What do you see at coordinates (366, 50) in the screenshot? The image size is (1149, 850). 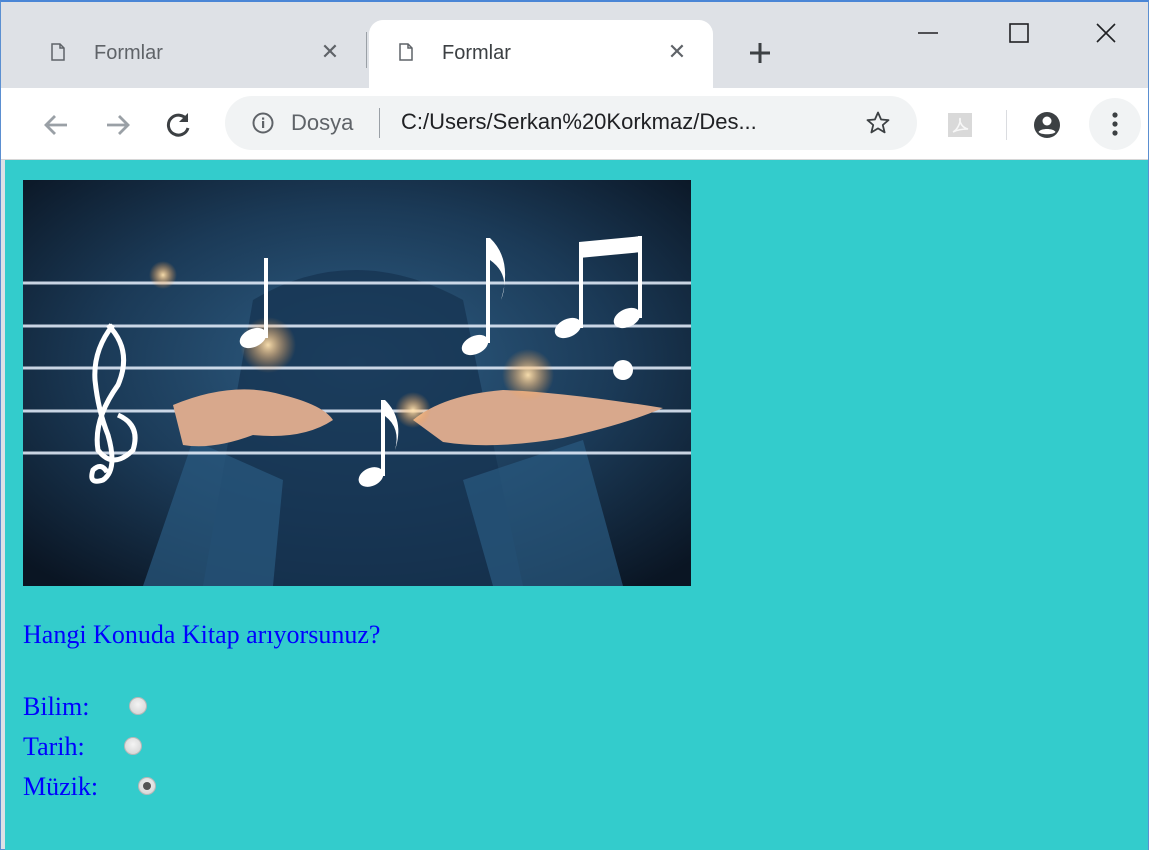 I see `tab-separator` at bounding box center [366, 50].